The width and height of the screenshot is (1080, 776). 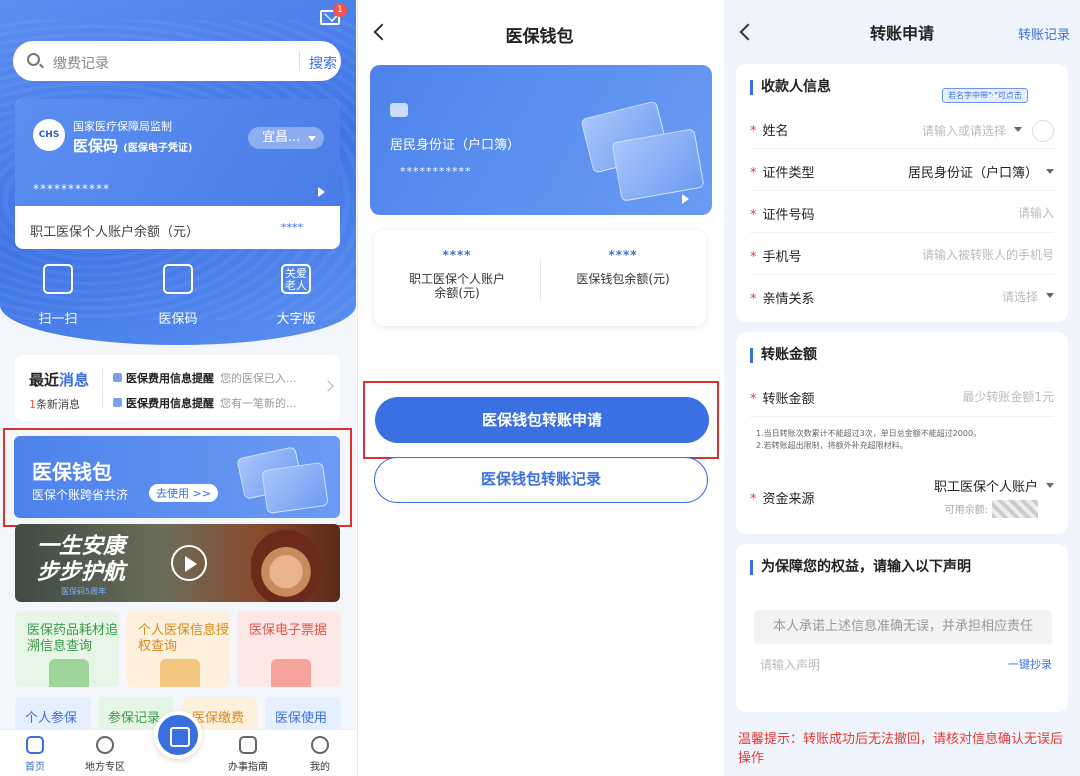 What do you see at coordinates (73, 638) in the screenshot?
I see `tile-label: 医保药品耗材追溯信息查询` at bounding box center [73, 638].